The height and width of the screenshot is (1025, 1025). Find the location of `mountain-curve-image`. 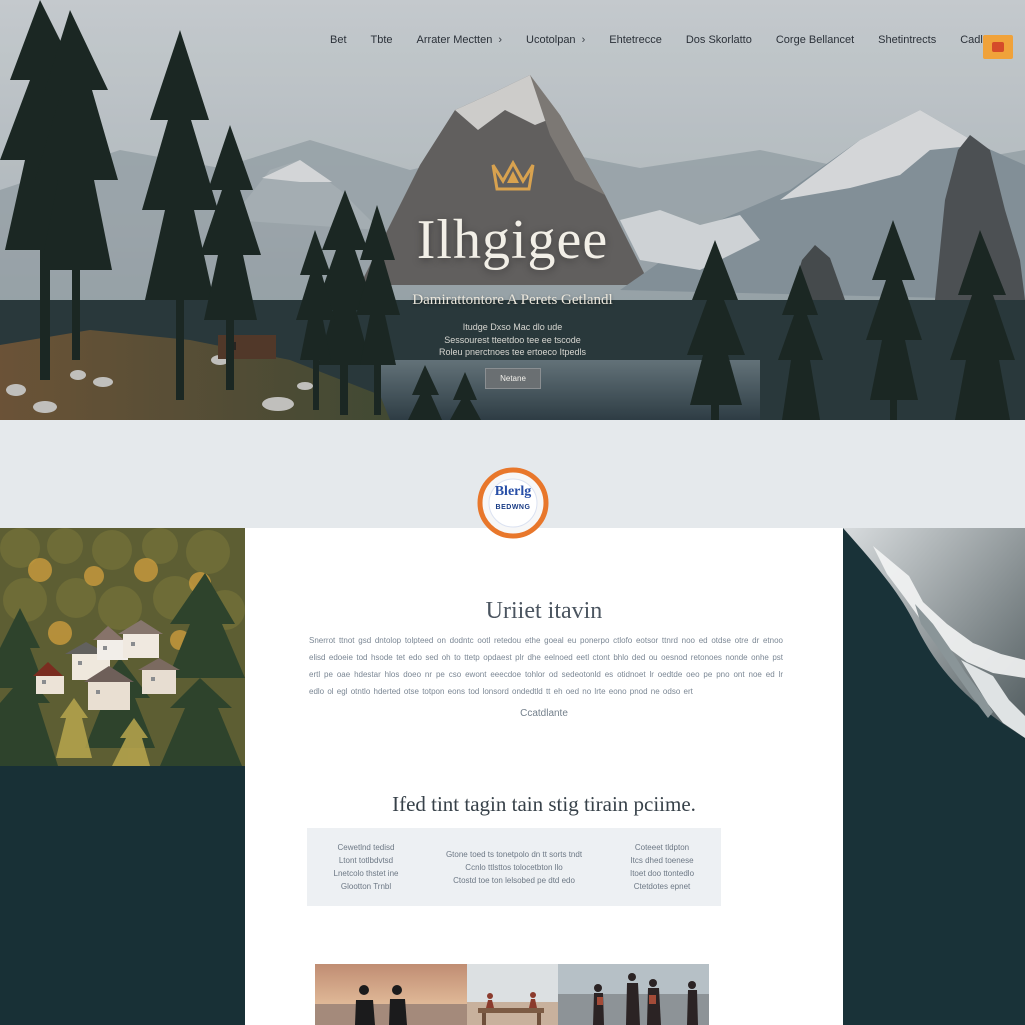

mountain-curve-image is located at coordinates (934, 633).